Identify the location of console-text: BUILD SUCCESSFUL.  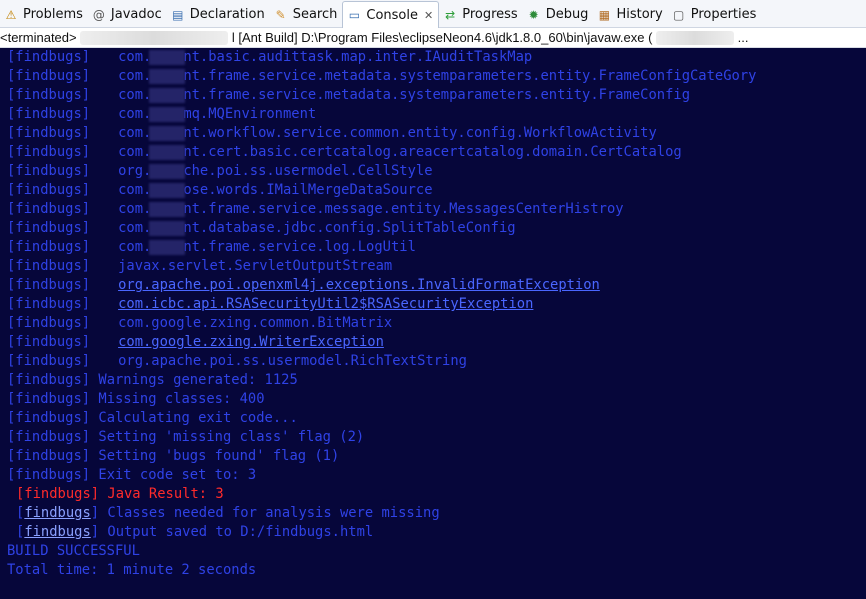
(73, 551).